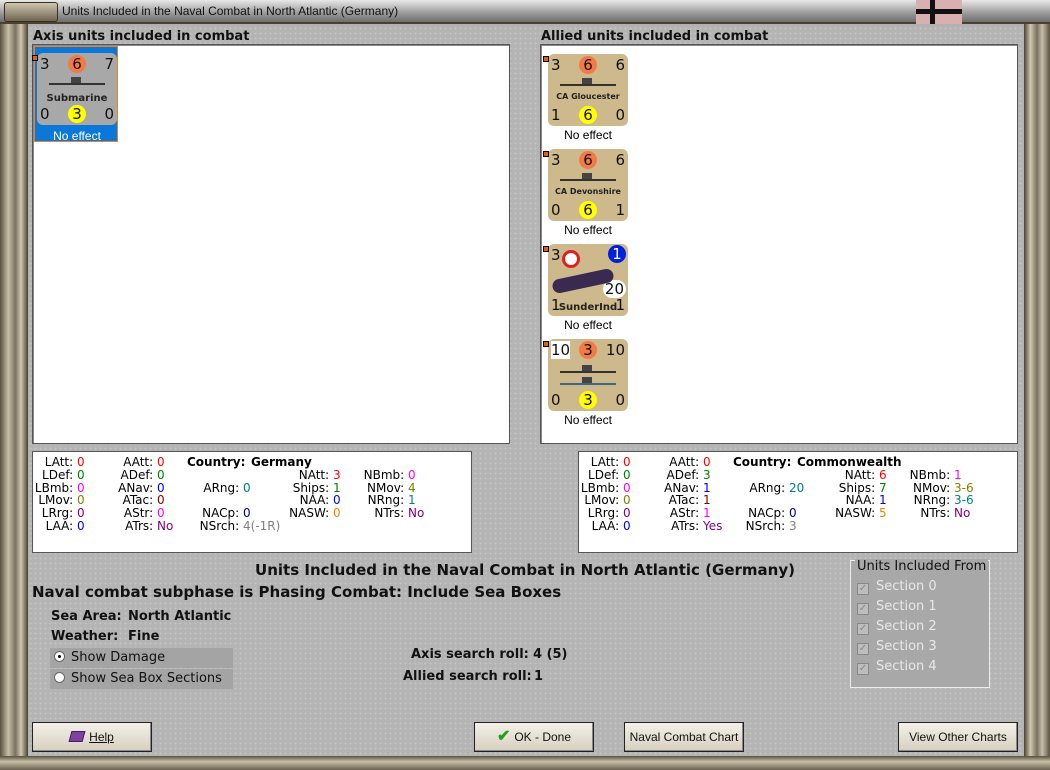  What do you see at coordinates (77, 89) in the screenshot?
I see `unit-counter: 3 6 7 0 3 0 Submarine` at bounding box center [77, 89].